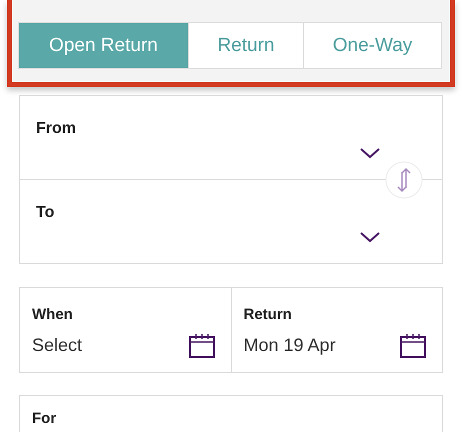 The width and height of the screenshot is (462, 432). Describe the element at coordinates (336, 330) in the screenshot. I see `date-field: Return Mon 19 Apr` at that location.